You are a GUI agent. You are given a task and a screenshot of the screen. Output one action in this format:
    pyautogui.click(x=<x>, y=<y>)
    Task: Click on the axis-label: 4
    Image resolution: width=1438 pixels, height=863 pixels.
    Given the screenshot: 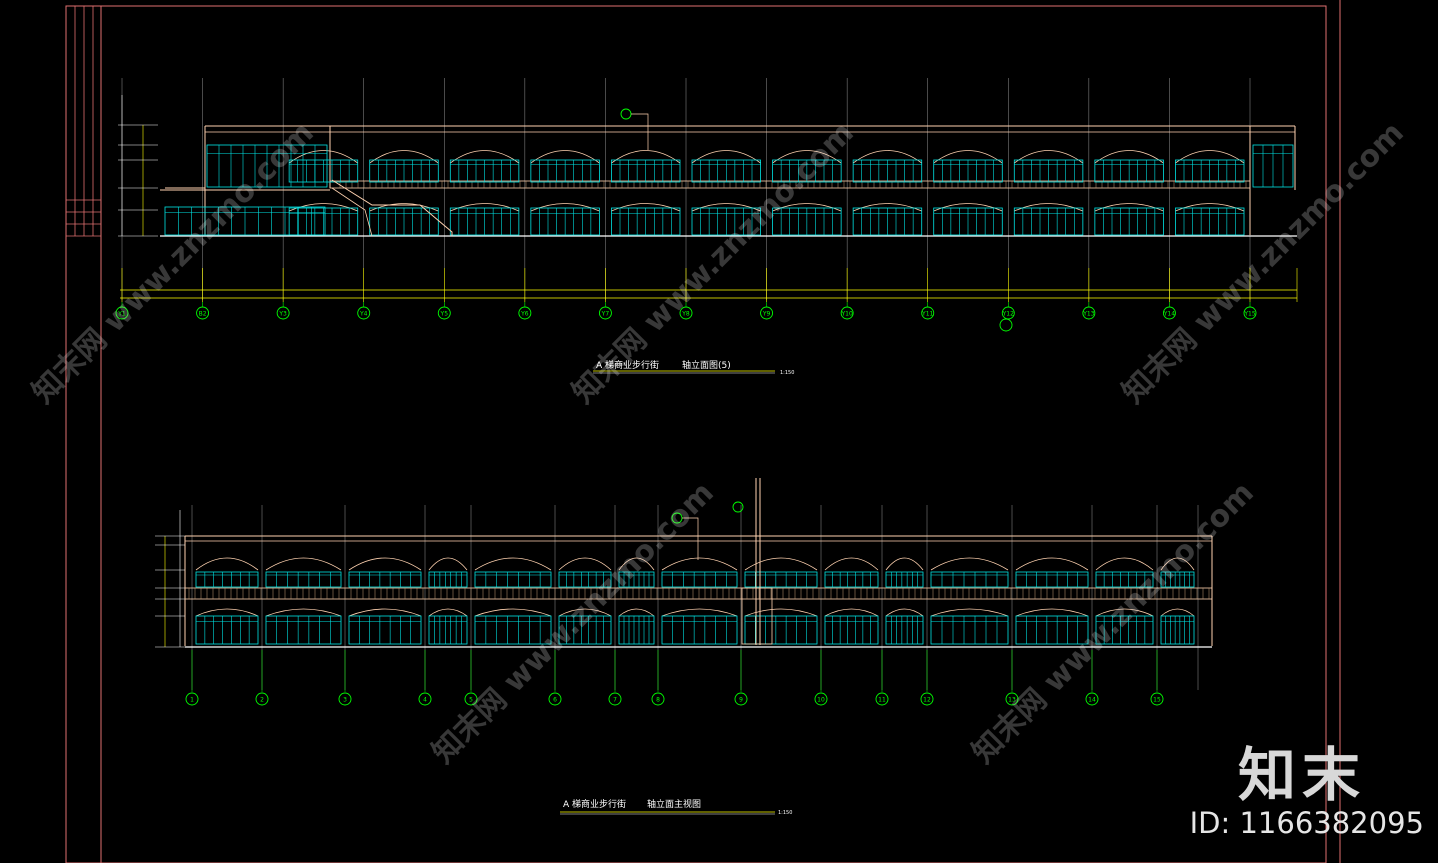 What is the action you would take?
    pyautogui.click(x=425, y=700)
    